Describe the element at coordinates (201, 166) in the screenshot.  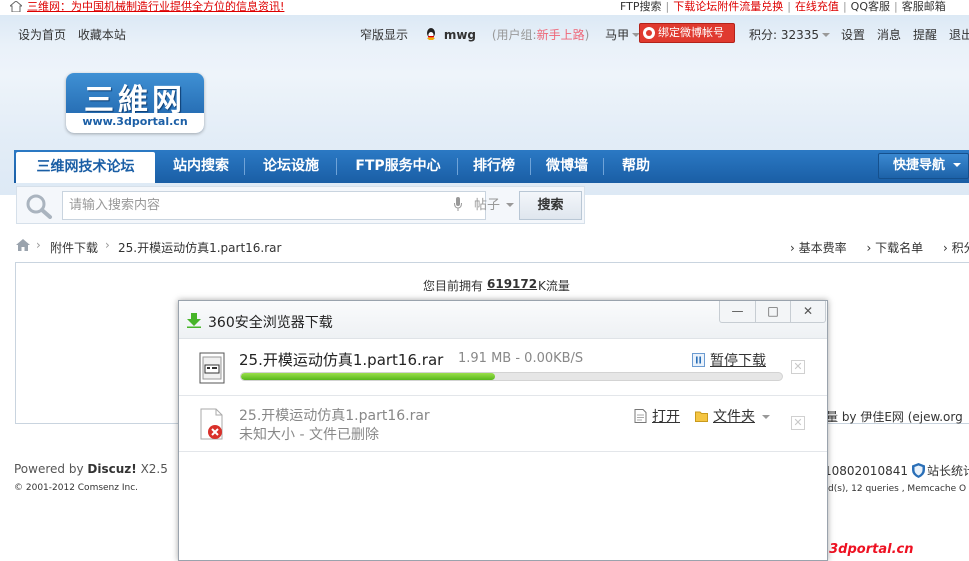
I see `nav-tab-site-search: 站内搜索` at that location.